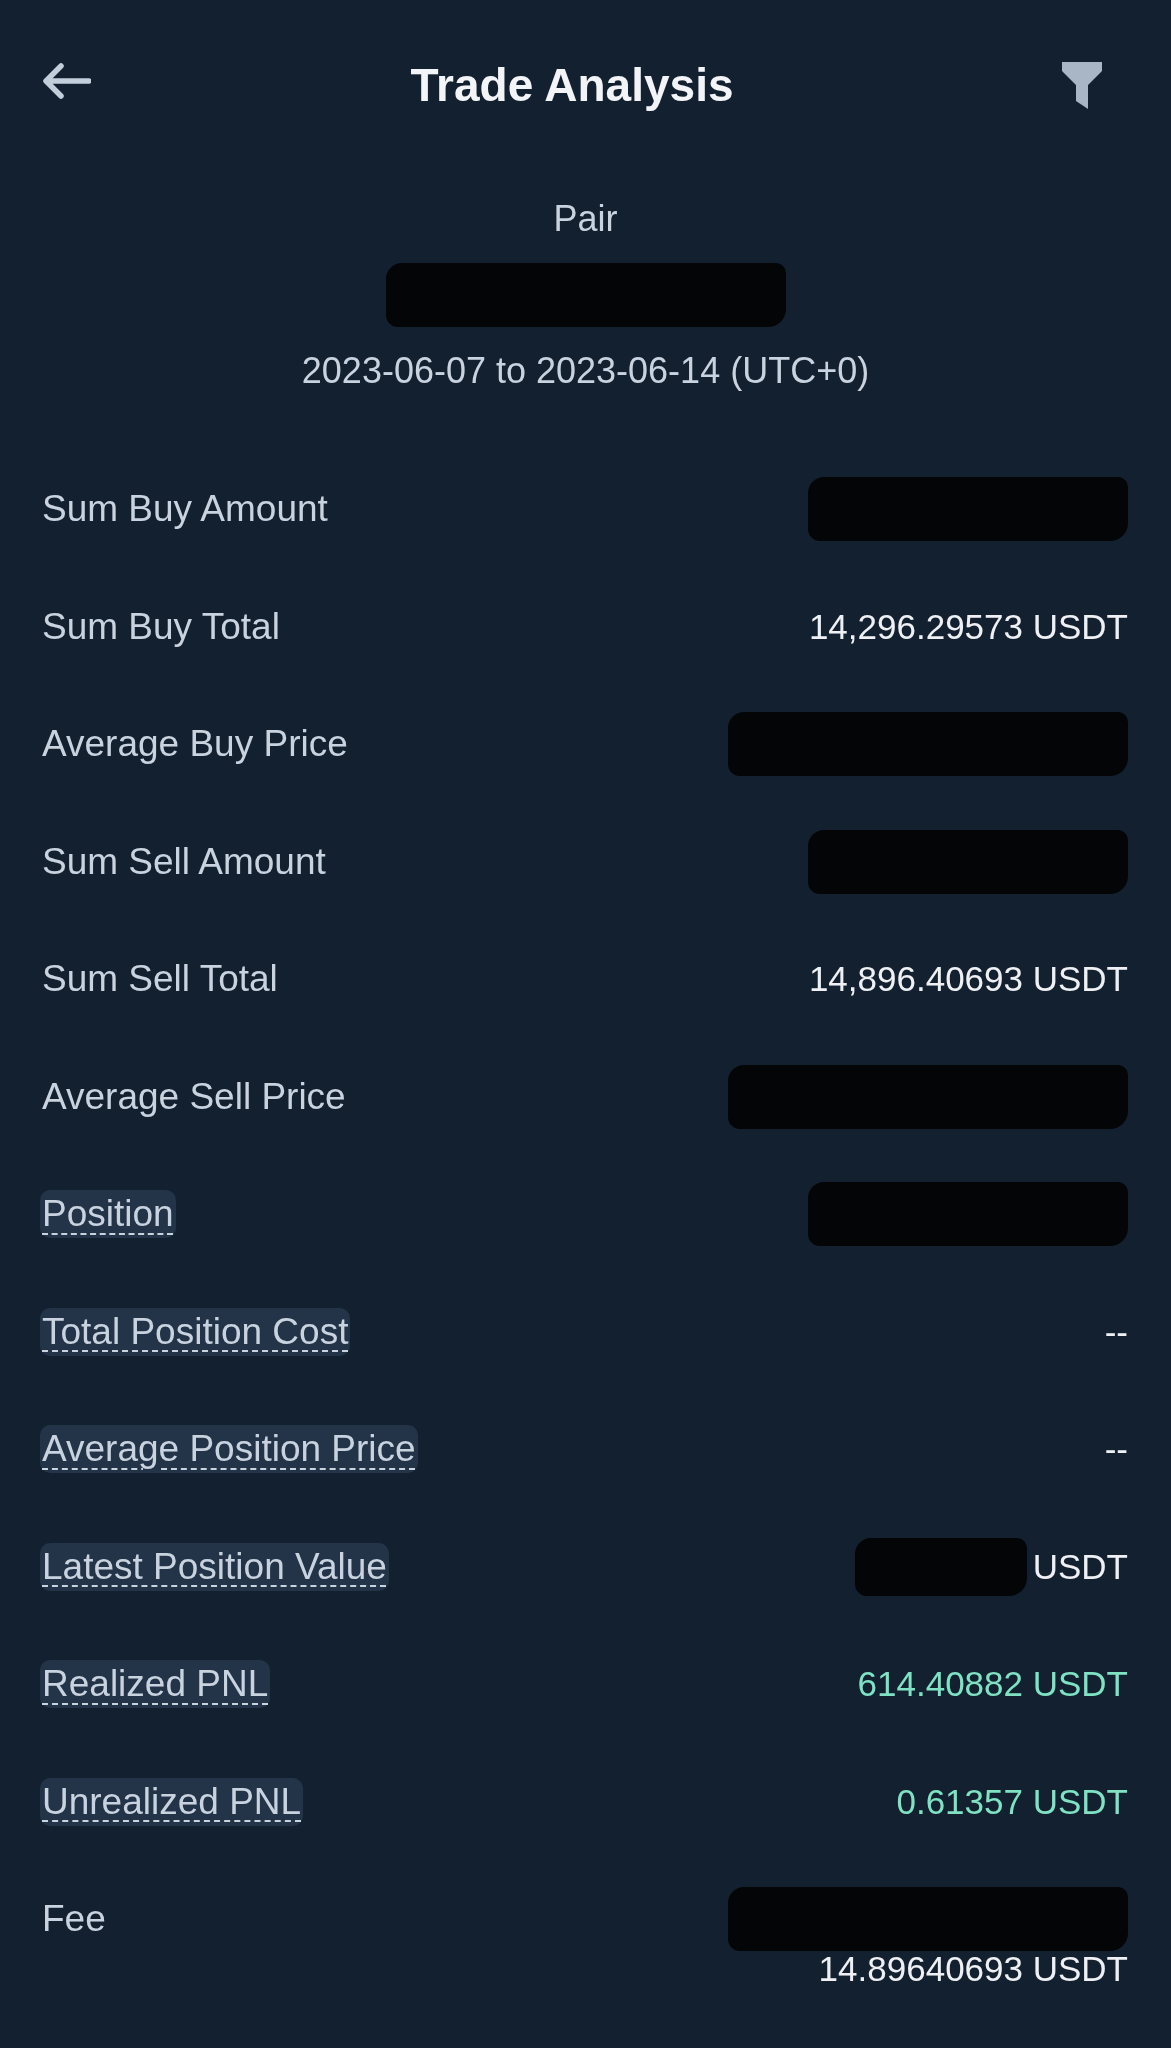 Image resolution: width=1171 pixels, height=2048 pixels. Describe the element at coordinates (968, 979) in the screenshot. I see `value-text: 14,896.40693 USDT` at that location.